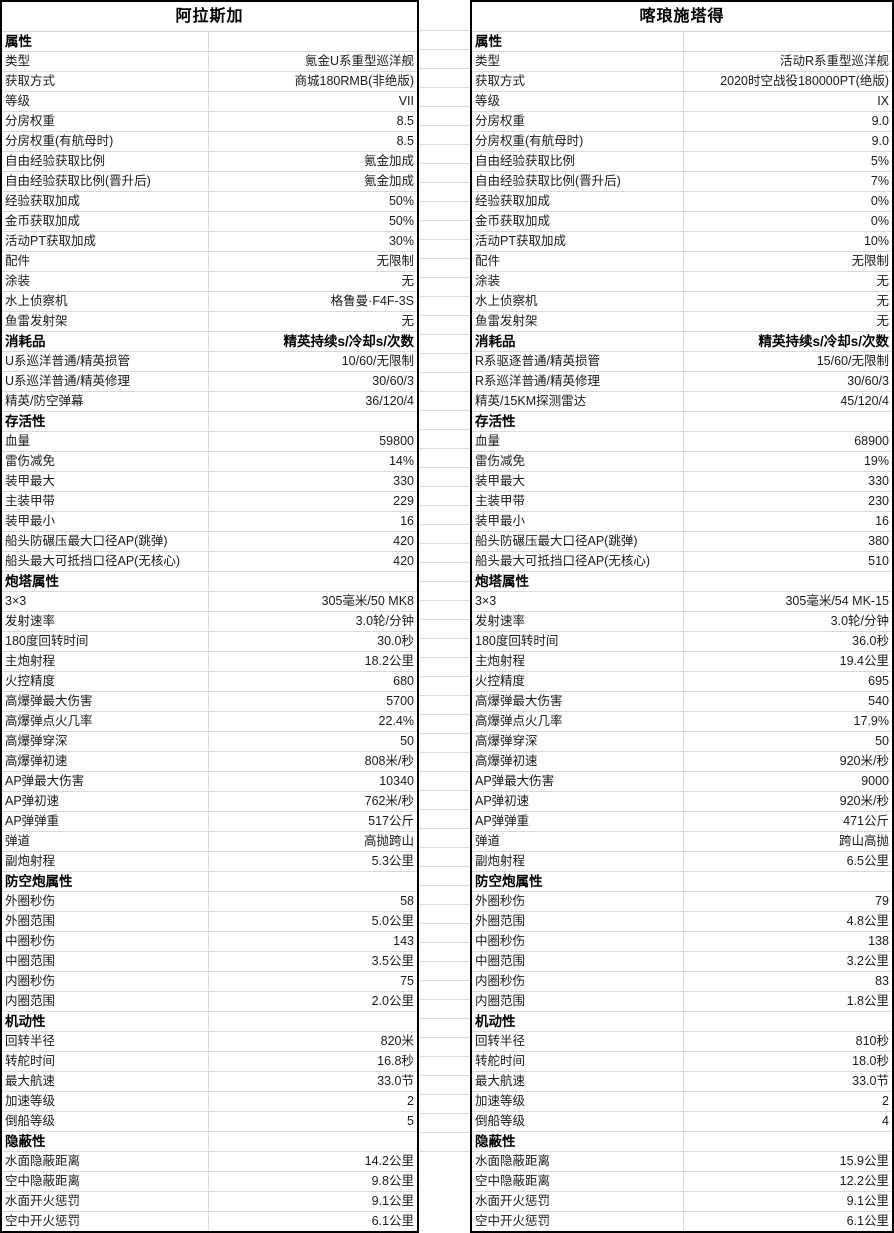  Describe the element at coordinates (682, 841) in the screenshot. I see `stat-row: 弹道 跨山高抛` at that location.